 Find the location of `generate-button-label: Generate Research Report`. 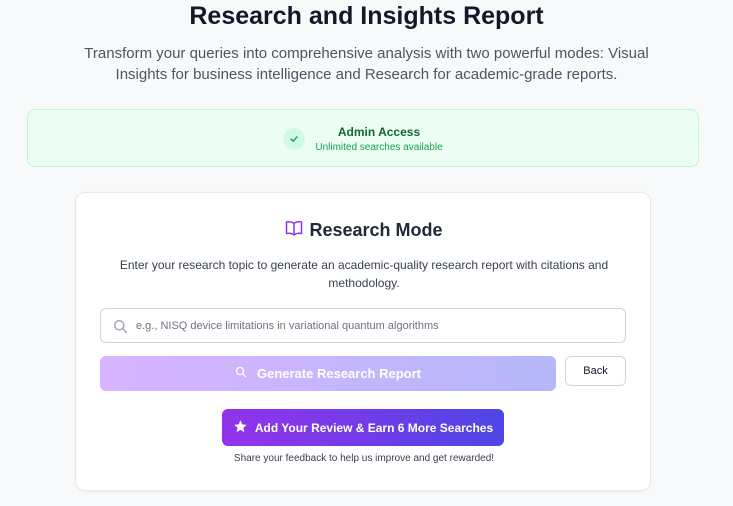

generate-button-label: Generate Research Report is located at coordinates (338, 373).